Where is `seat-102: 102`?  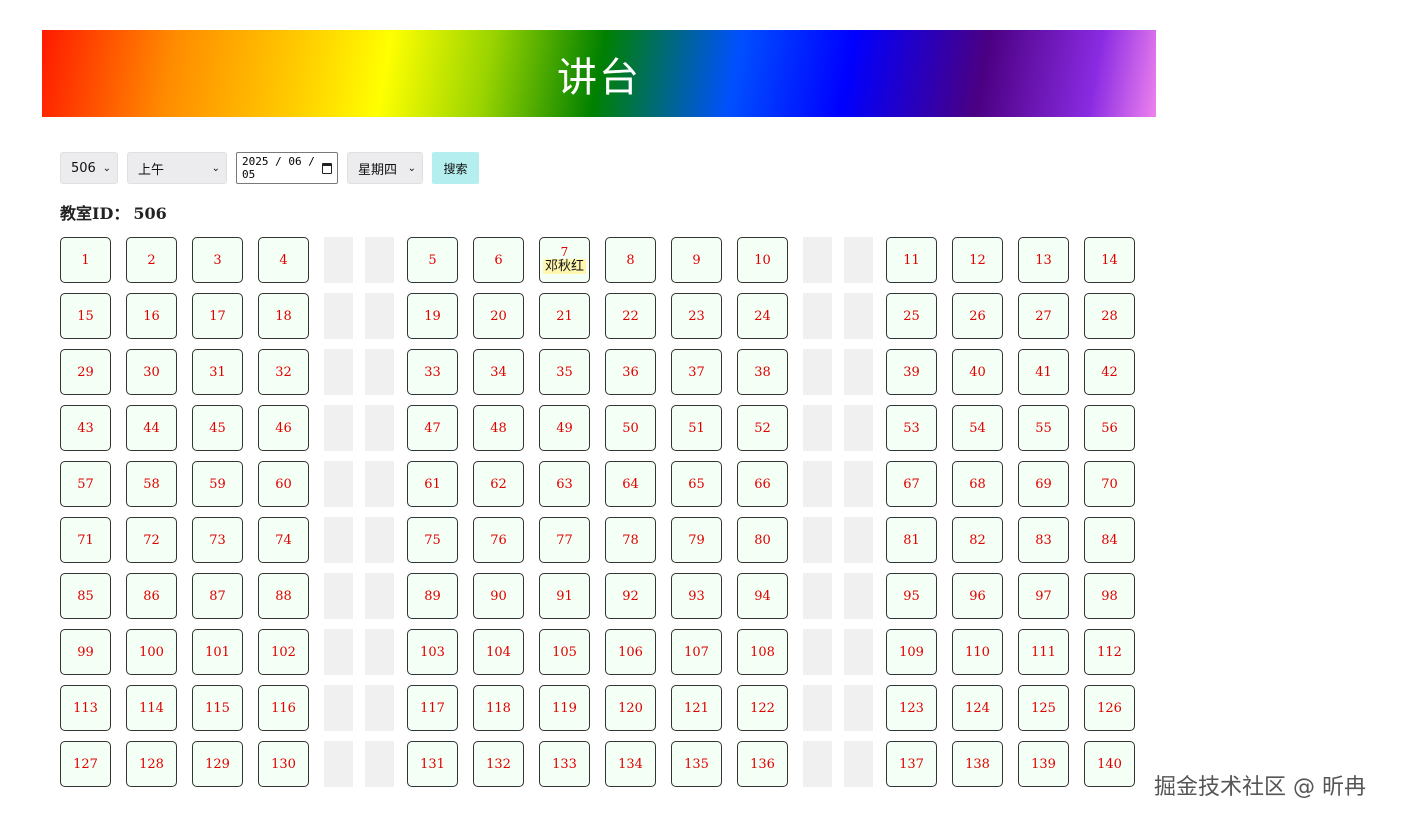
seat-102: 102 is located at coordinates (283, 652).